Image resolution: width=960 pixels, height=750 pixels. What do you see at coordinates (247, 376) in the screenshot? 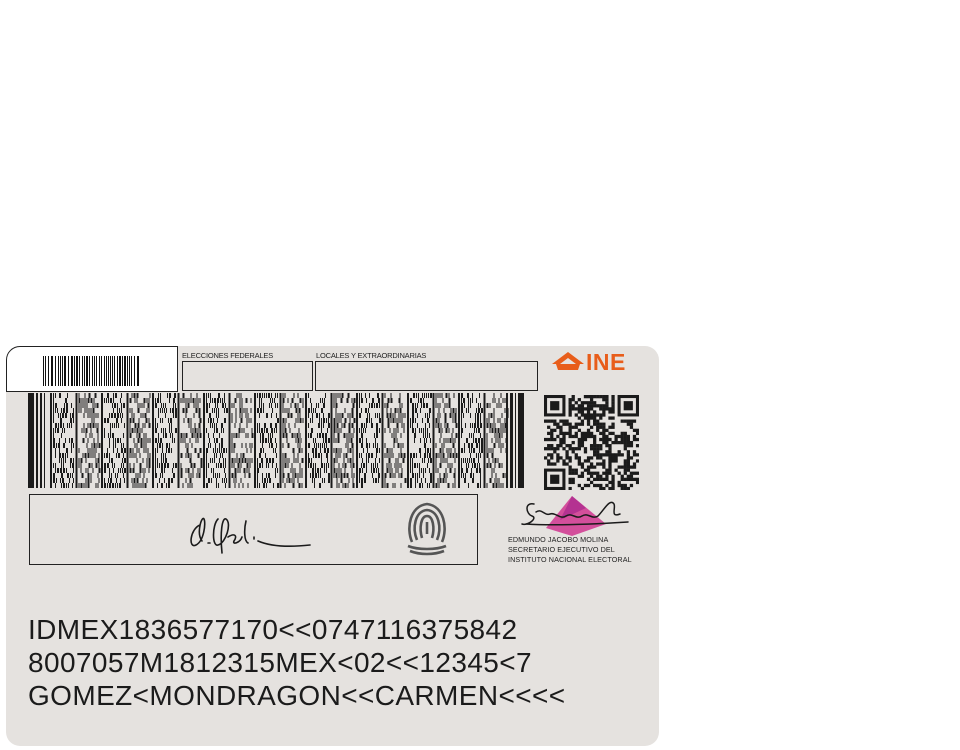
I see `federal-elections-box` at bounding box center [247, 376].